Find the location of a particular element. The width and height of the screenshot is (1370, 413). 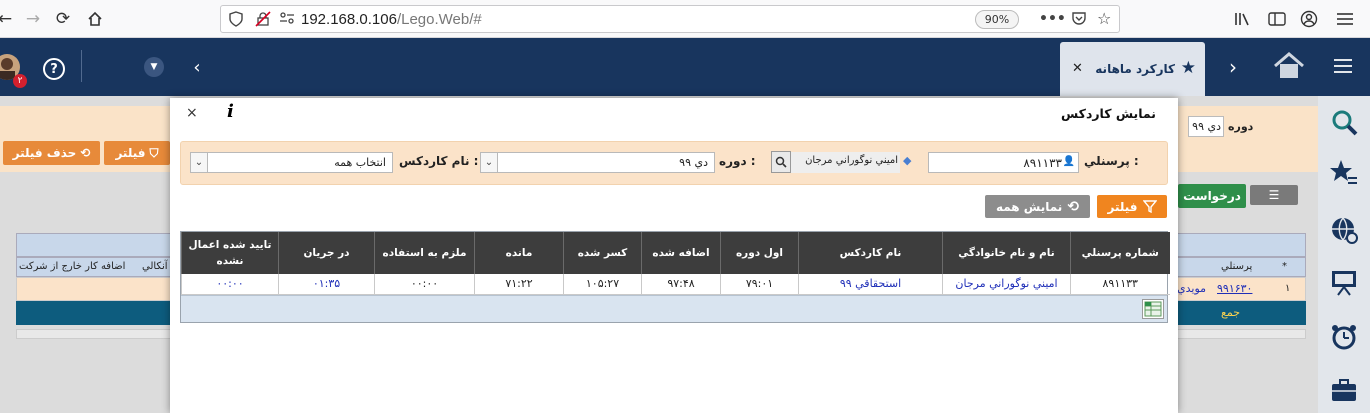

permissions-icon is located at coordinates (287, 20).